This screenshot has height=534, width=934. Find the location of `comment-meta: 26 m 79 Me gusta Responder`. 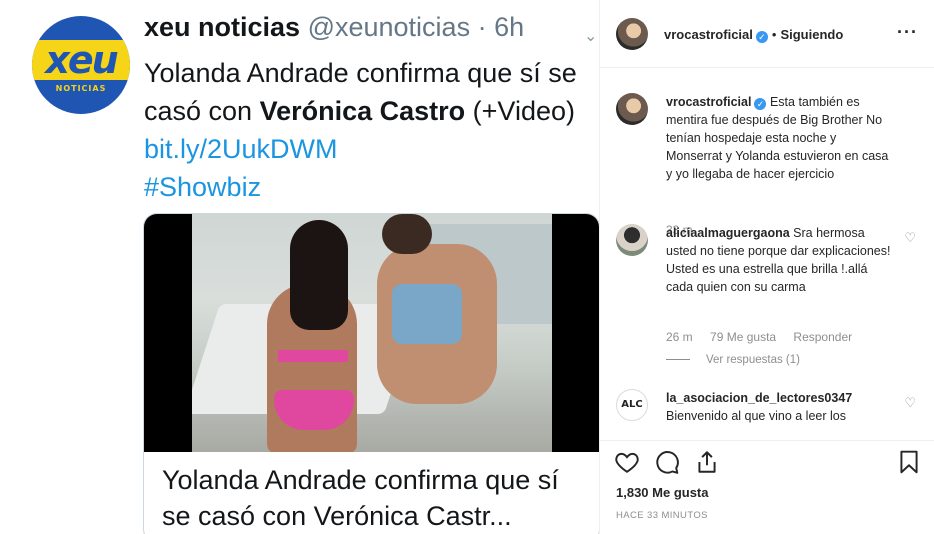

comment-meta: 26 m 79 Me gusta Responder is located at coordinates (766, 337).